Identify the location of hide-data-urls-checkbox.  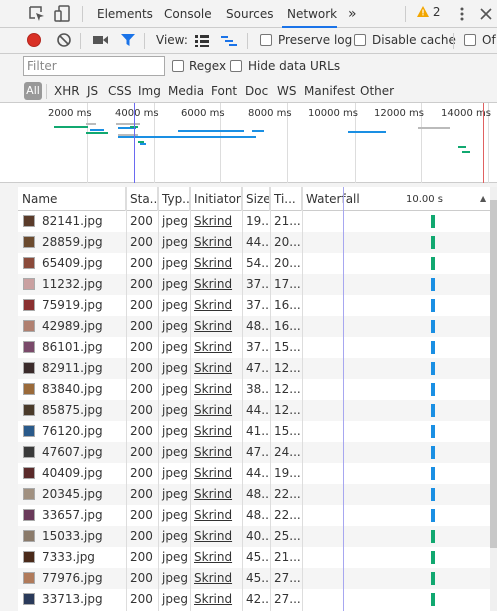
(236, 66).